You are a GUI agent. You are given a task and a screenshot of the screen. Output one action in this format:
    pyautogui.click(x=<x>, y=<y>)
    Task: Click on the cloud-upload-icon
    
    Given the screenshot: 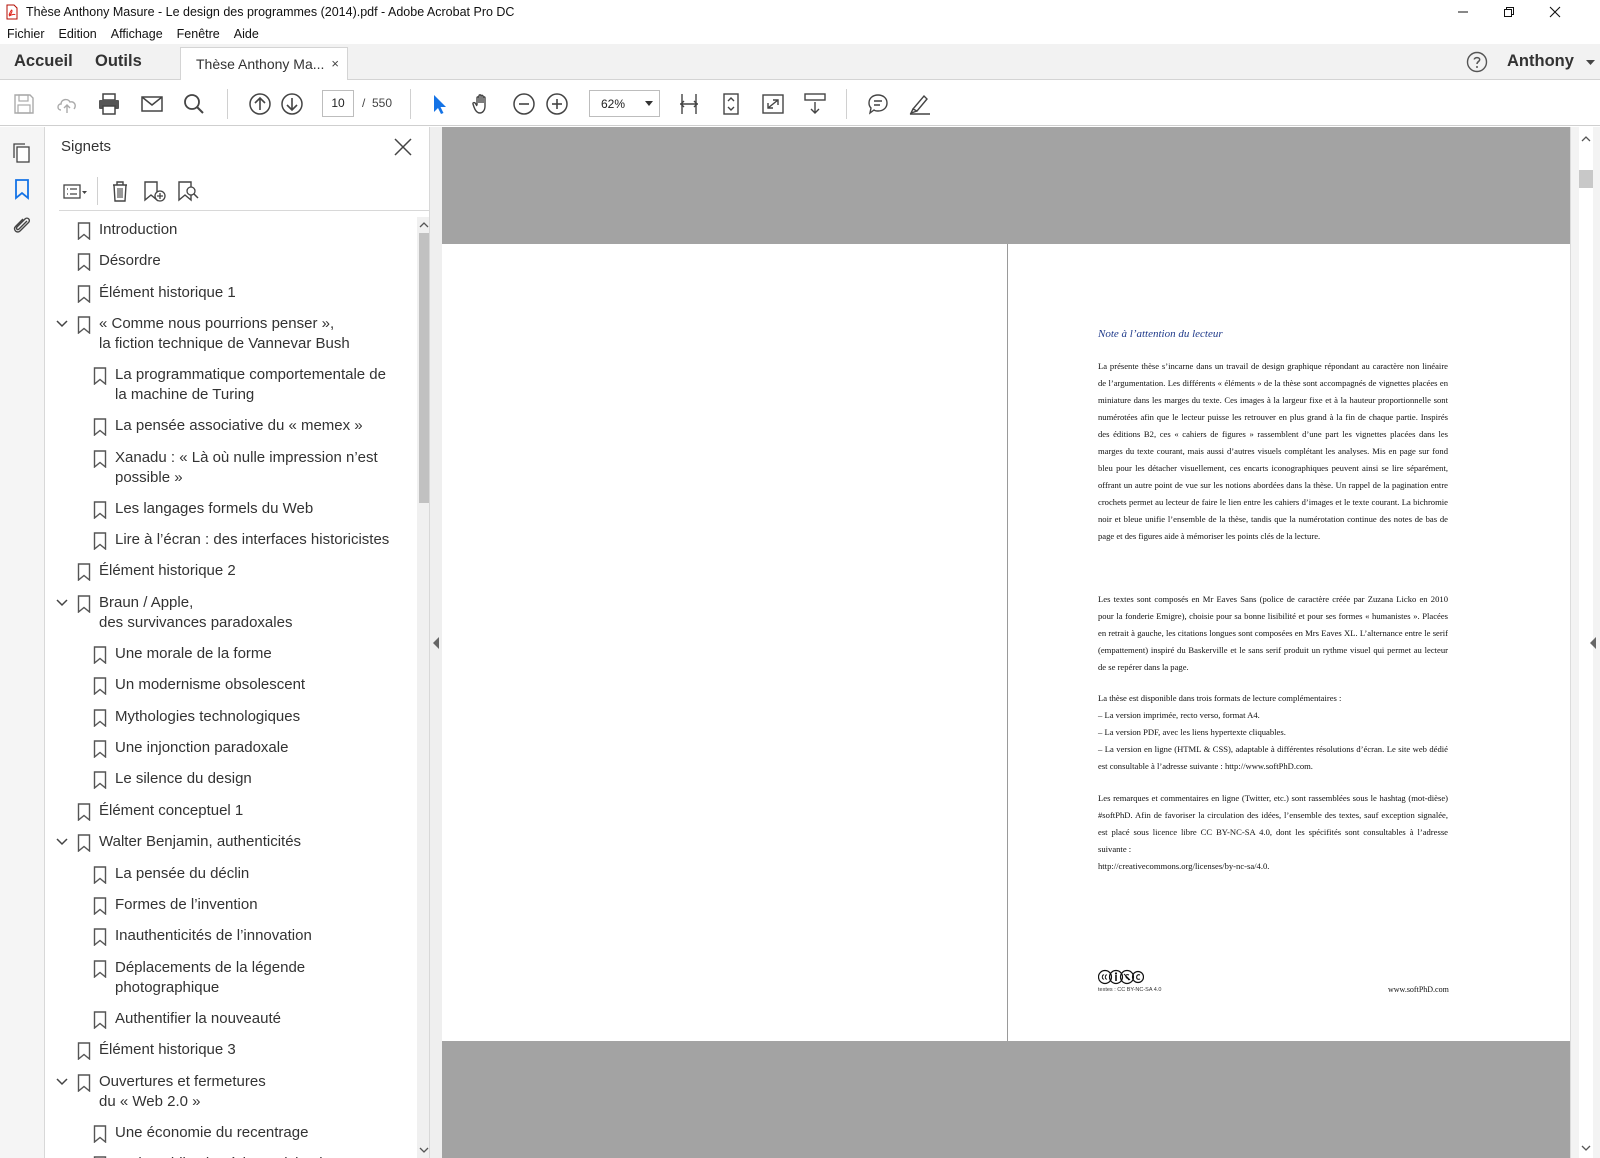 What is the action you would take?
    pyautogui.click(x=67, y=104)
    